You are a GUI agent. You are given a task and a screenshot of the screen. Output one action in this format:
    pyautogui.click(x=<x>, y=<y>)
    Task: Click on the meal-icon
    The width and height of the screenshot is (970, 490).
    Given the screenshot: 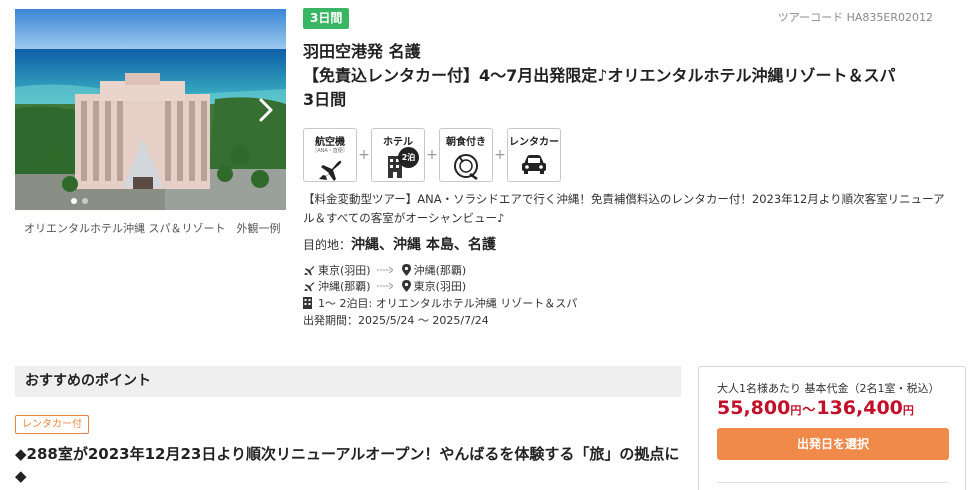 What is the action you would take?
    pyautogui.click(x=466, y=168)
    